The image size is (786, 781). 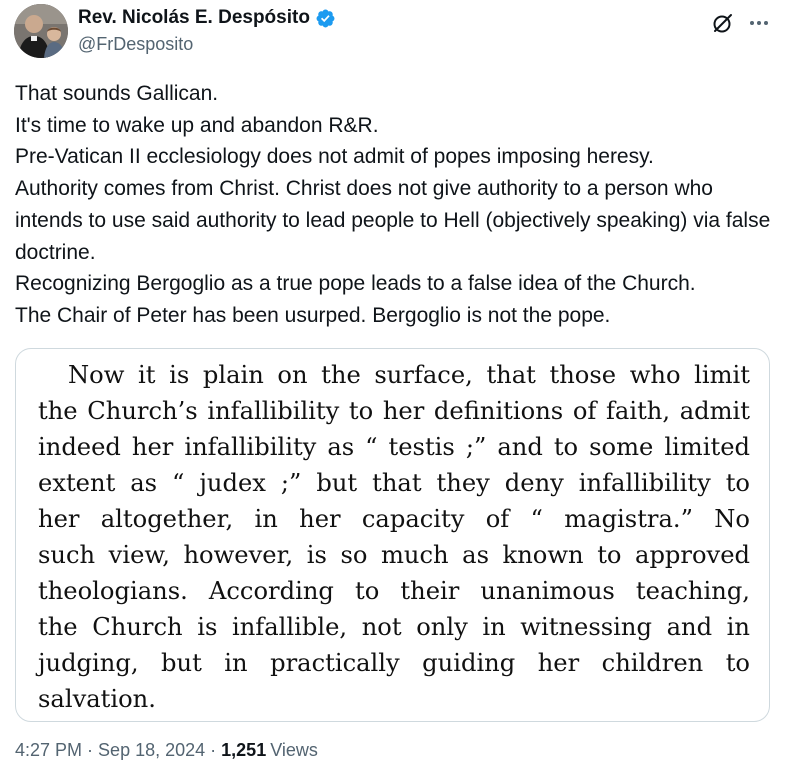 What do you see at coordinates (197, 125) in the screenshot?
I see `tweet-line: It's time to wake up and abandon R&R.` at bounding box center [197, 125].